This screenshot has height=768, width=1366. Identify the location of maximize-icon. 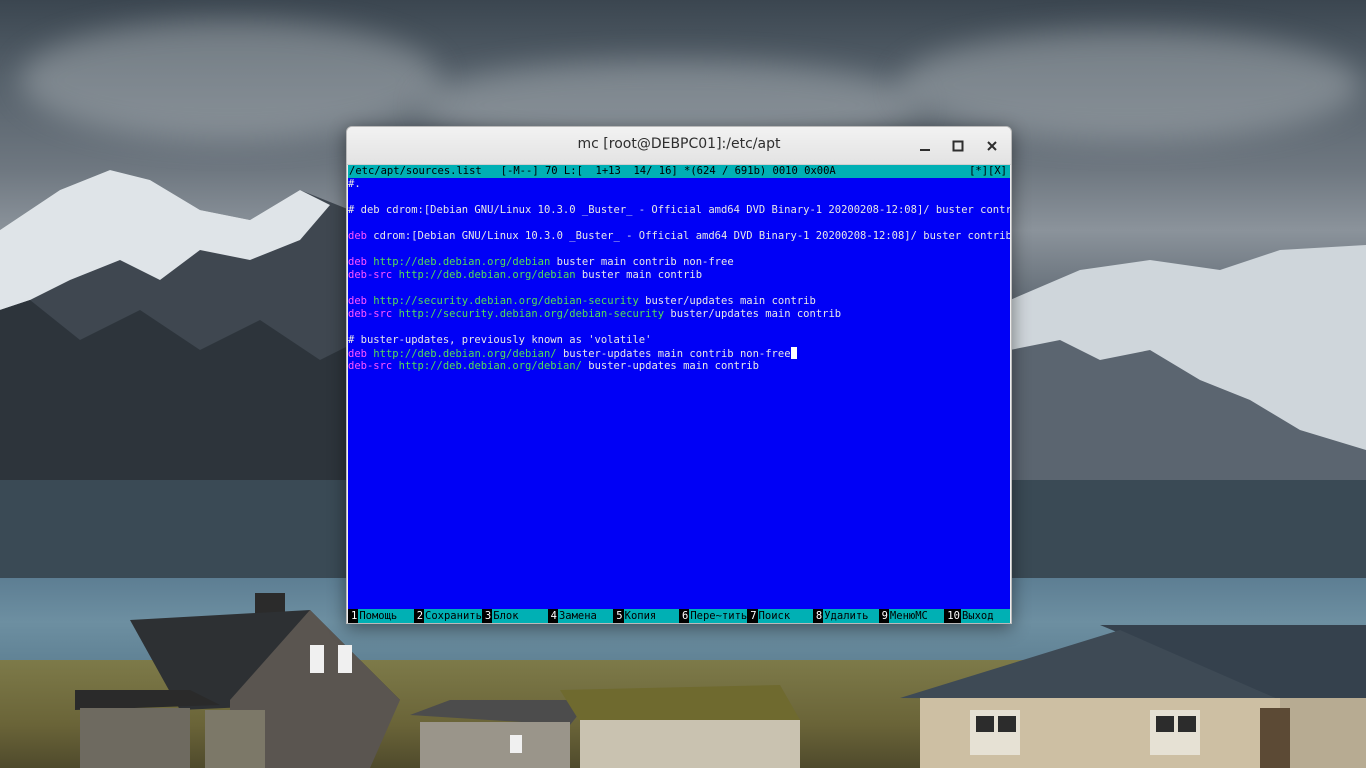
(958, 146).